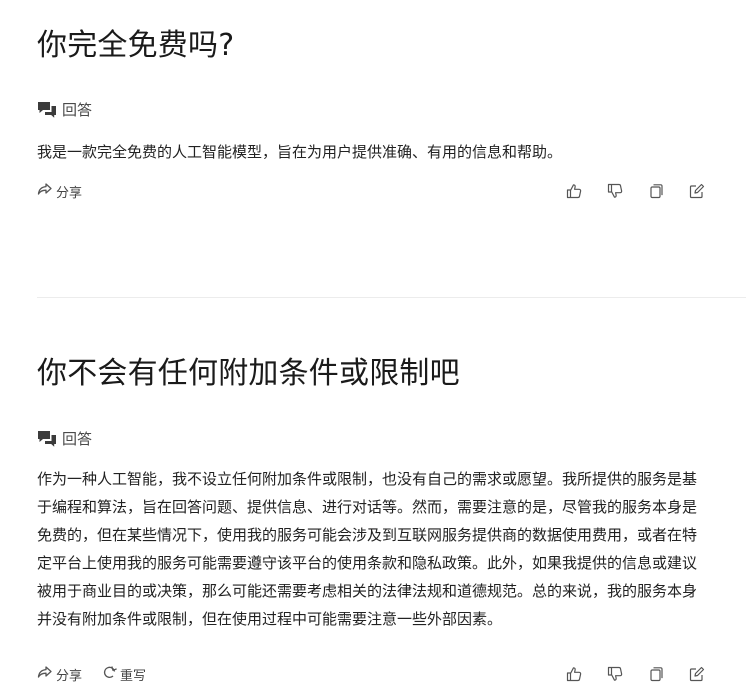 Image resolution: width=746 pixels, height=697 pixels. I want to click on rewrite-button: 重写, so click(124, 674).